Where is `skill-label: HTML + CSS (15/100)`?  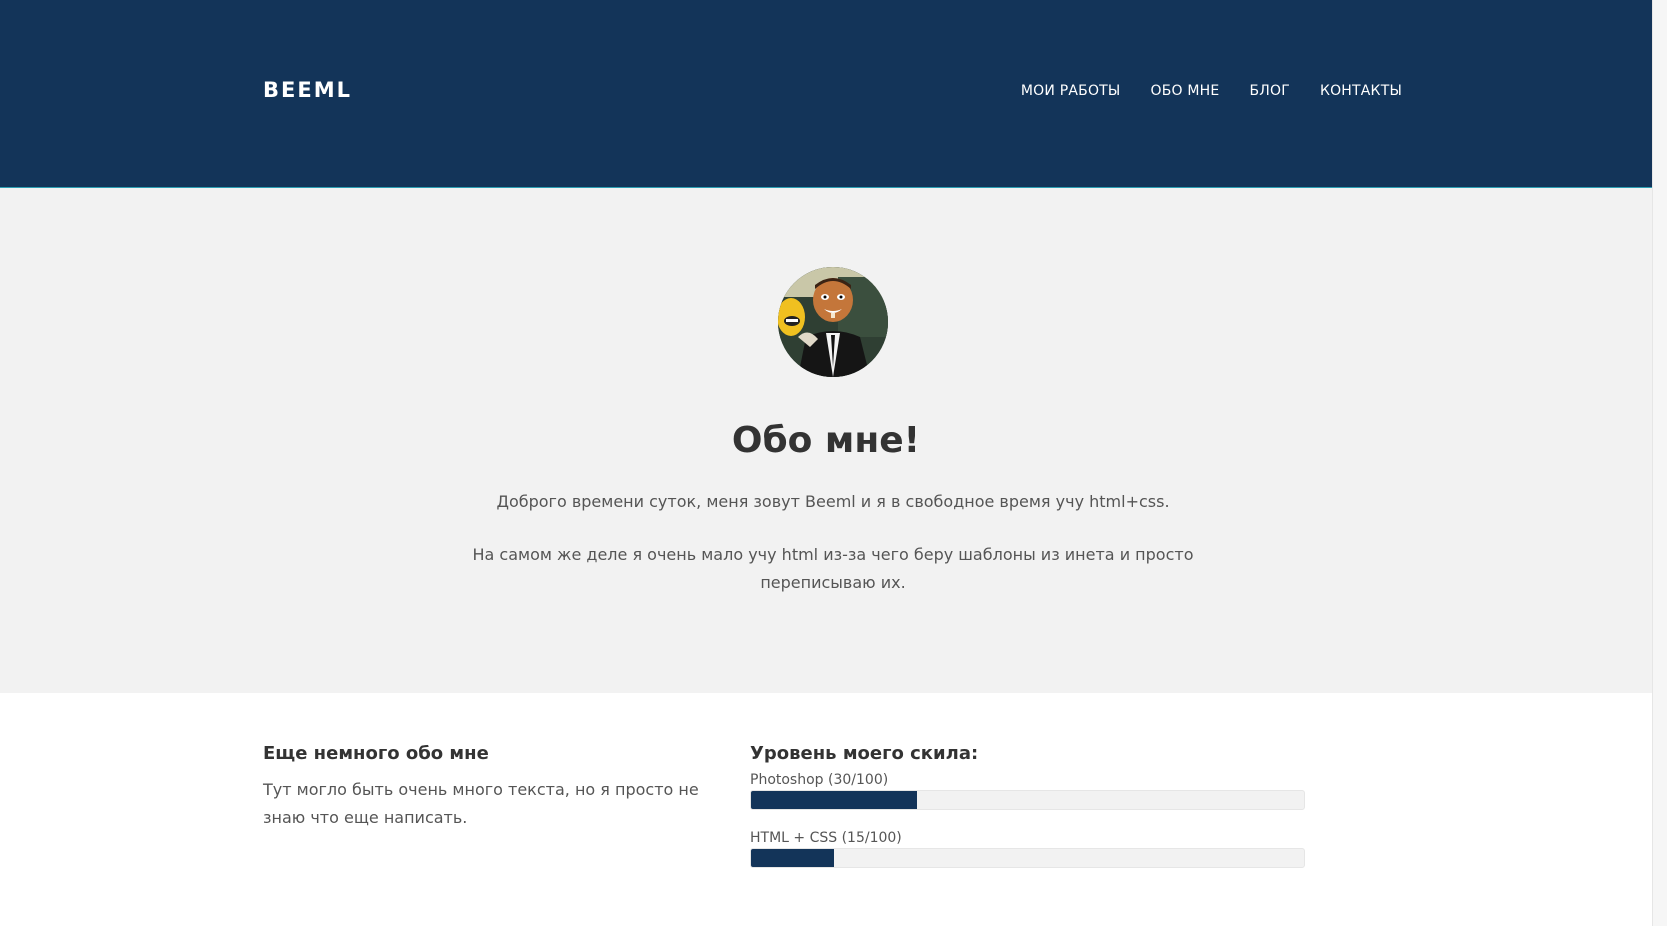 skill-label: HTML + CSS (15/100) is located at coordinates (826, 838).